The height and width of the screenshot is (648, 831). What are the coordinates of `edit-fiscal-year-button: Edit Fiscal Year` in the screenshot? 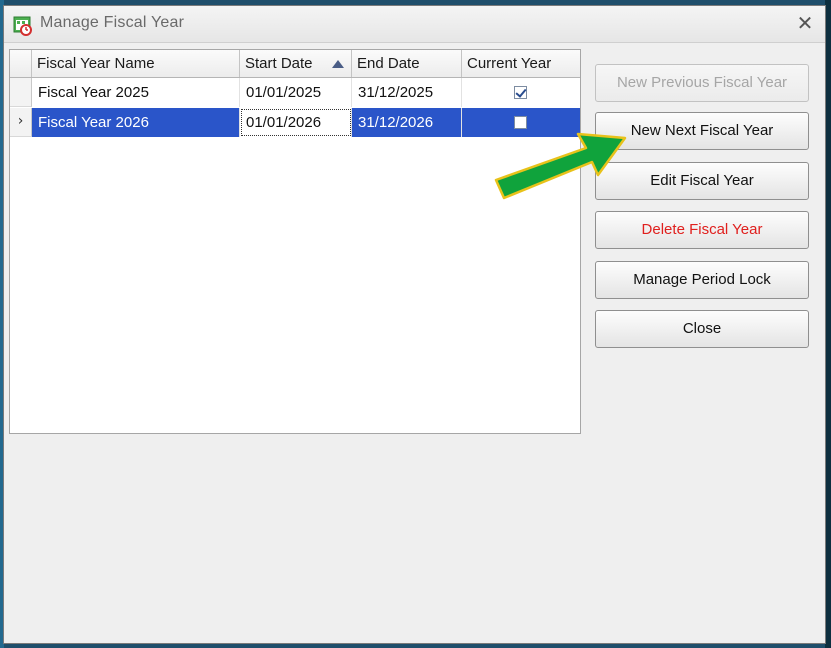 It's located at (702, 181).